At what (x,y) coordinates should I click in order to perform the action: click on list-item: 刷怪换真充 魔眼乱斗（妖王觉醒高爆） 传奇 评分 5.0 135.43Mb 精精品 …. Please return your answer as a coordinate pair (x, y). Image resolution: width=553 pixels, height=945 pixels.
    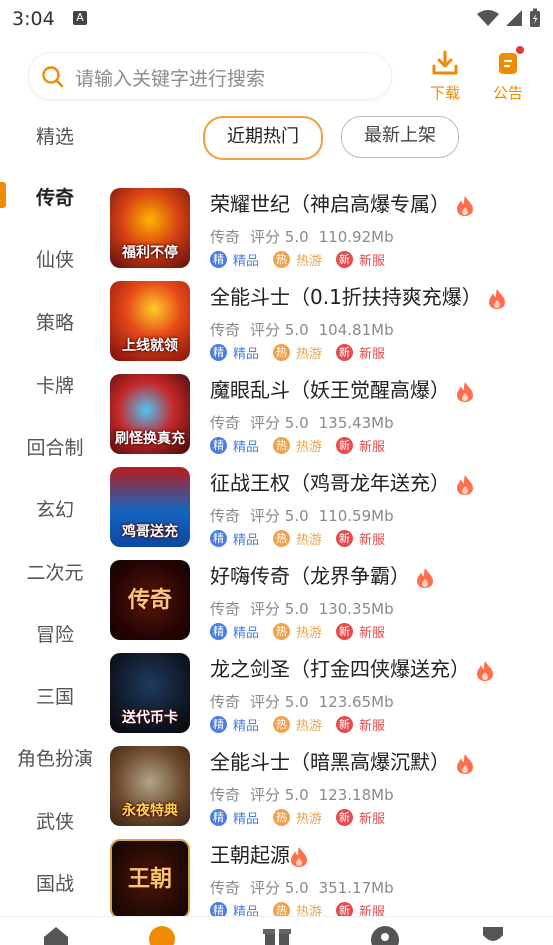
    Looking at the image, I should click on (330, 418).